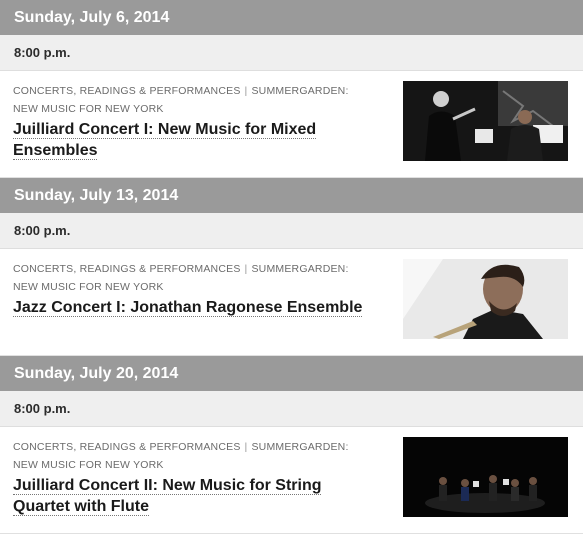  I want to click on string-quartet-photo-image, so click(485, 477).